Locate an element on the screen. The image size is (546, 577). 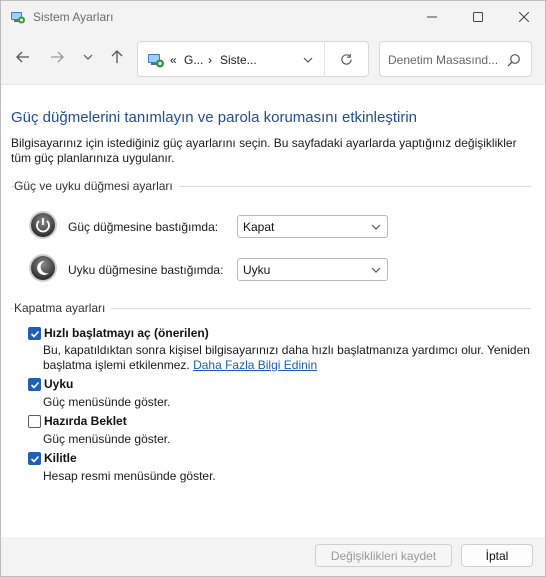
sleep-checkbox is located at coordinates (34, 384).